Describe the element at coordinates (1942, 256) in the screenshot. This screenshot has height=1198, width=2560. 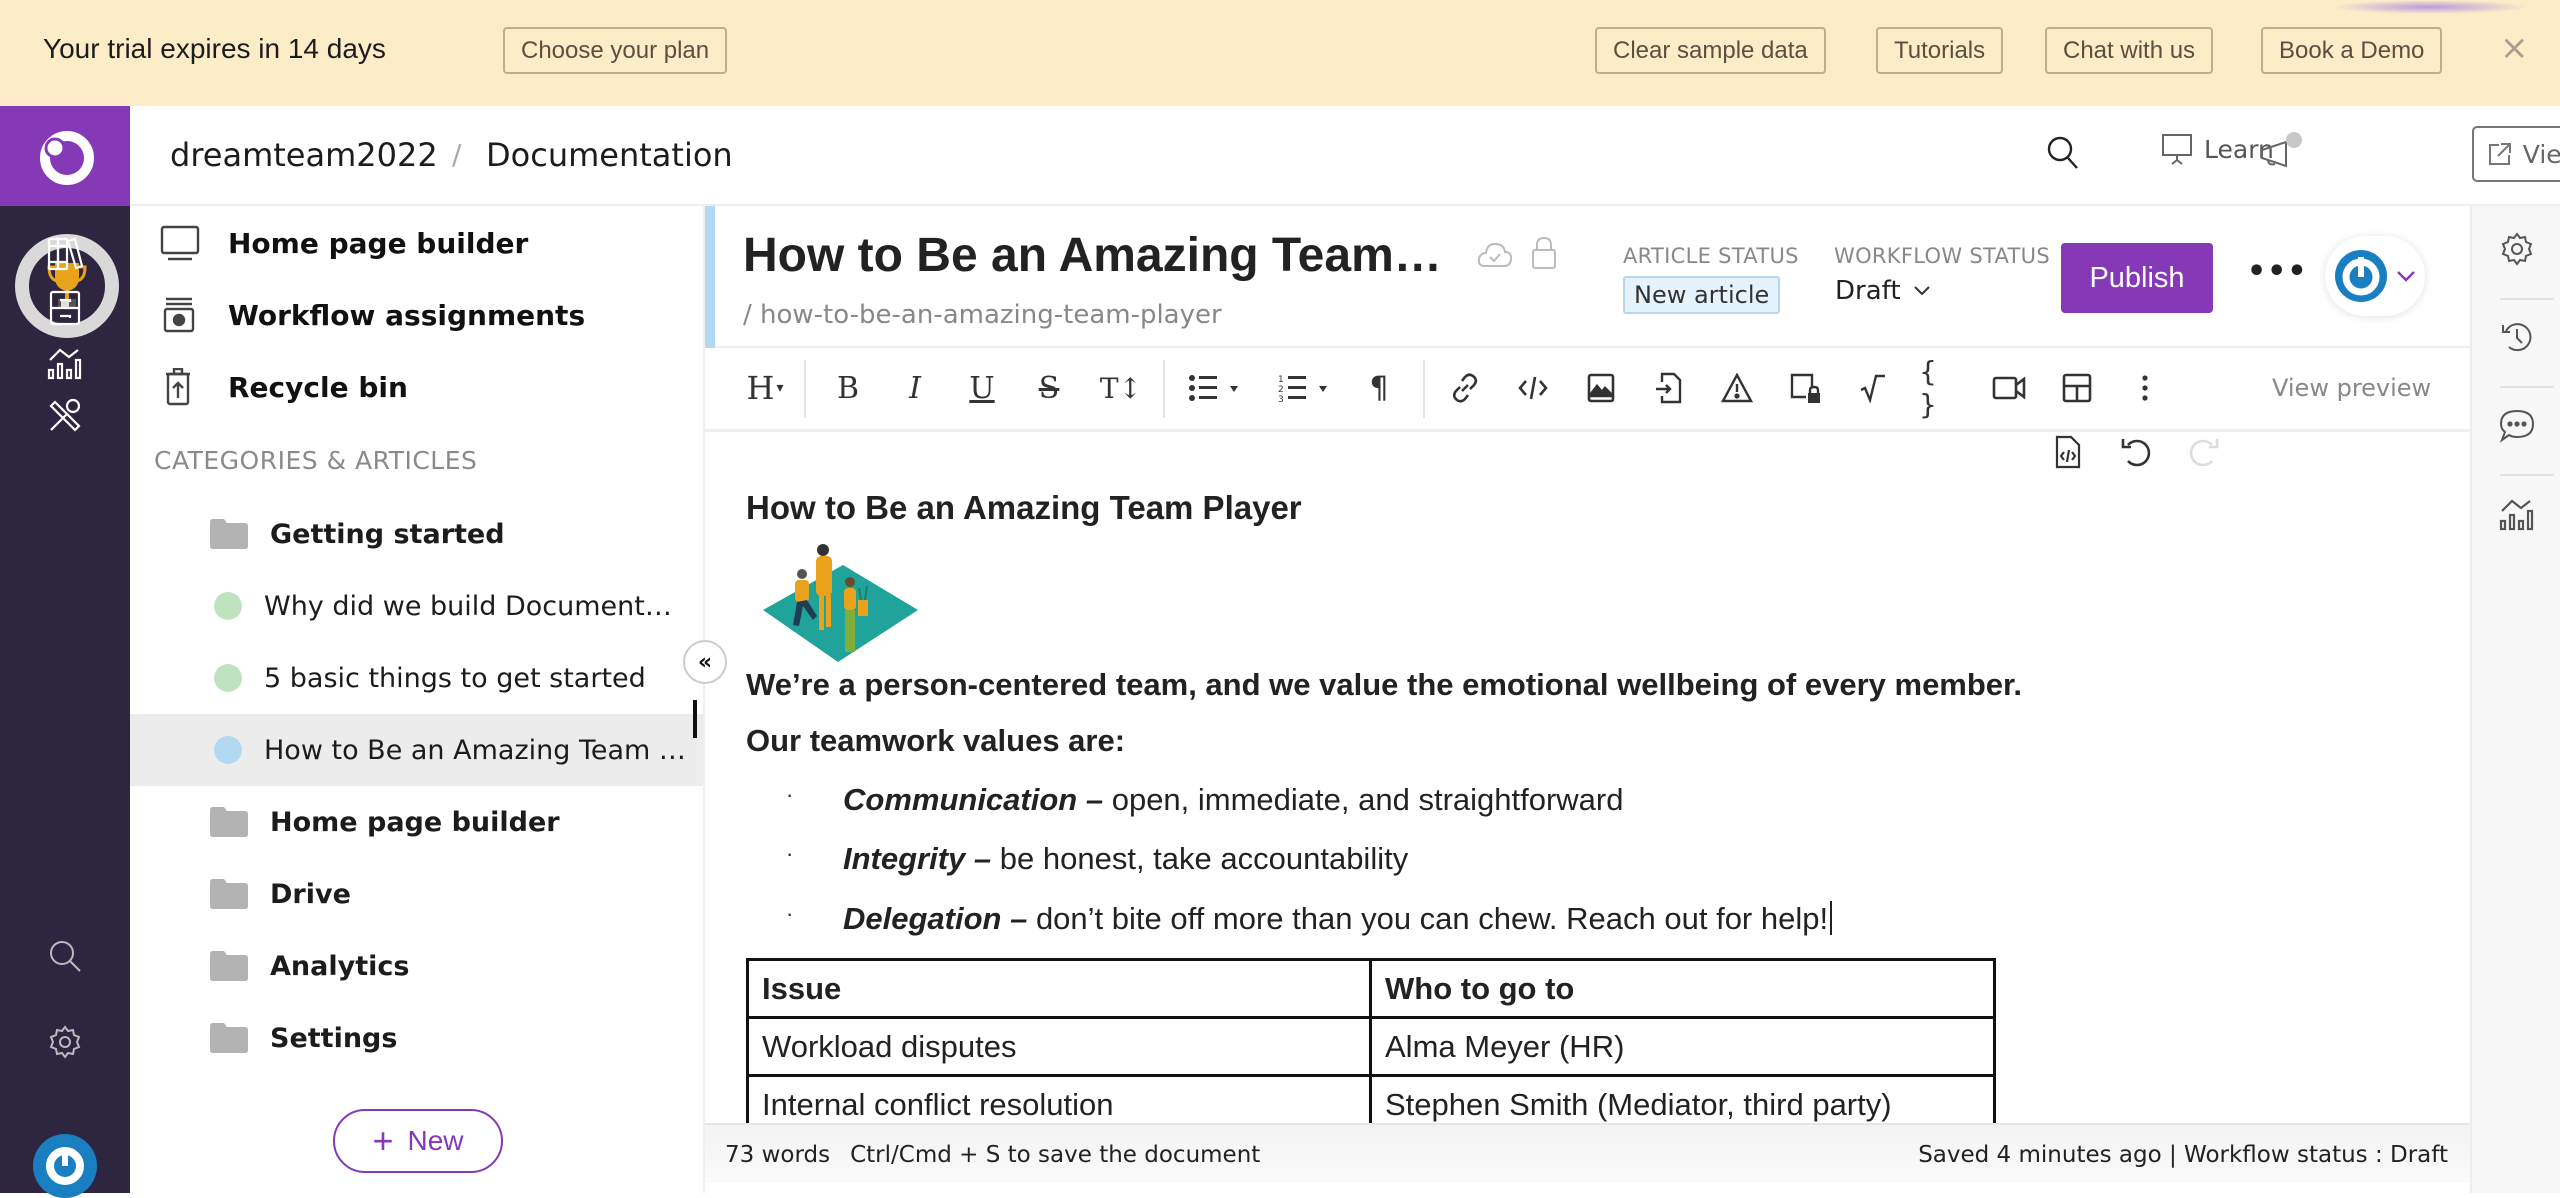
I see `workflow-status-label: WORKFLOW STATUS` at that location.